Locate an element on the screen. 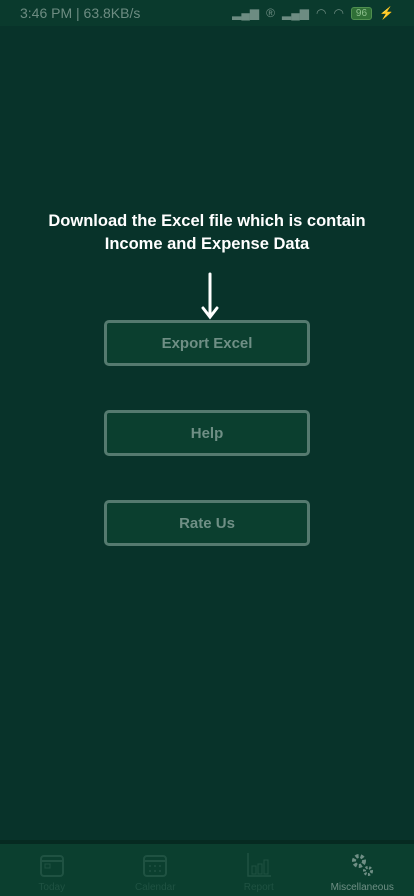 This screenshot has width=414, height=896. gears-icon is located at coordinates (363, 865).